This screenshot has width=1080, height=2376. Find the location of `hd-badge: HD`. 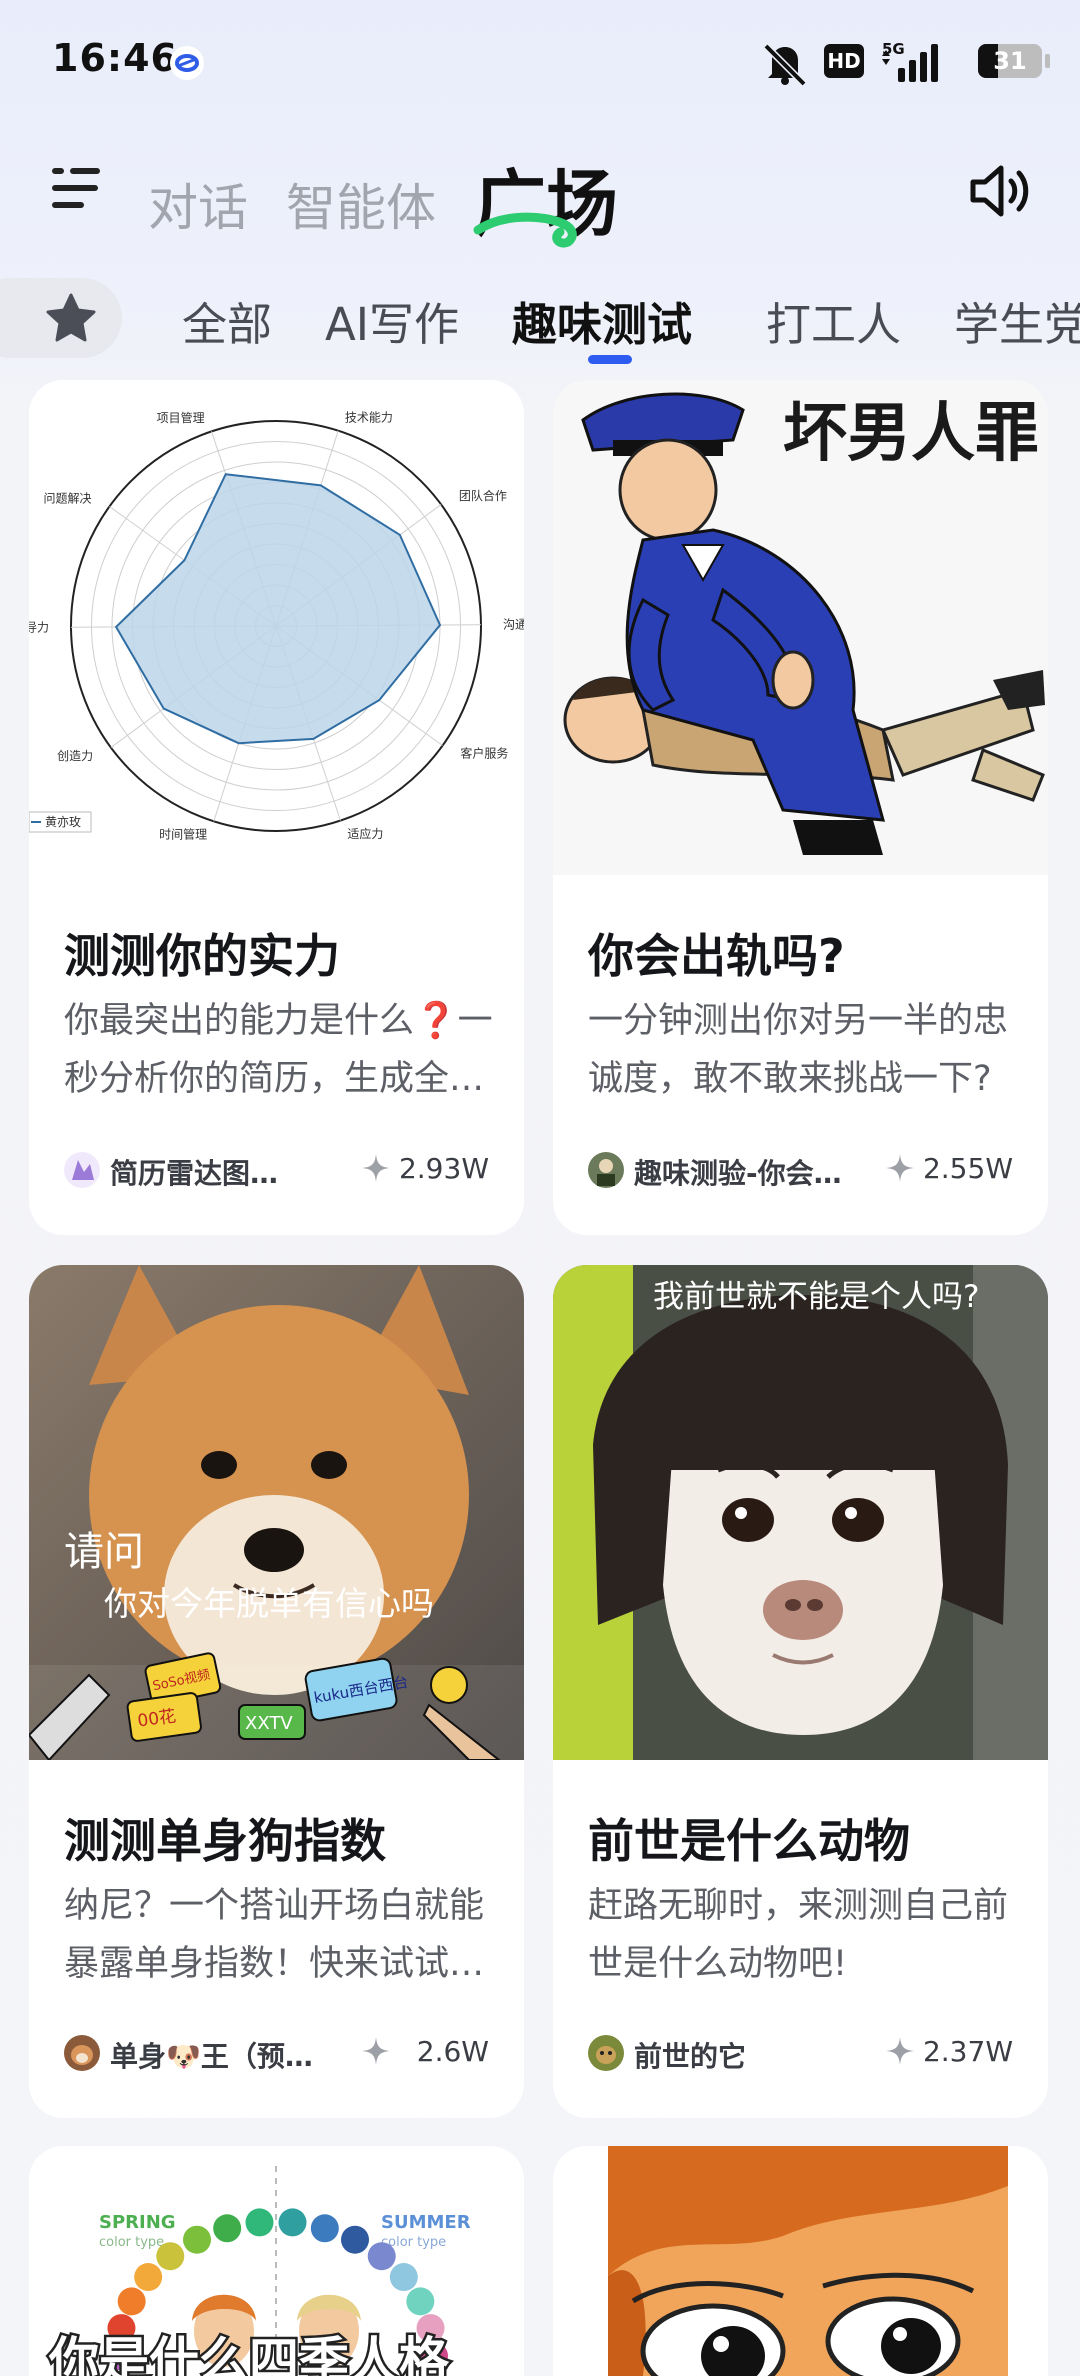

hd-badge: HD is located at coordinates (844, 61).